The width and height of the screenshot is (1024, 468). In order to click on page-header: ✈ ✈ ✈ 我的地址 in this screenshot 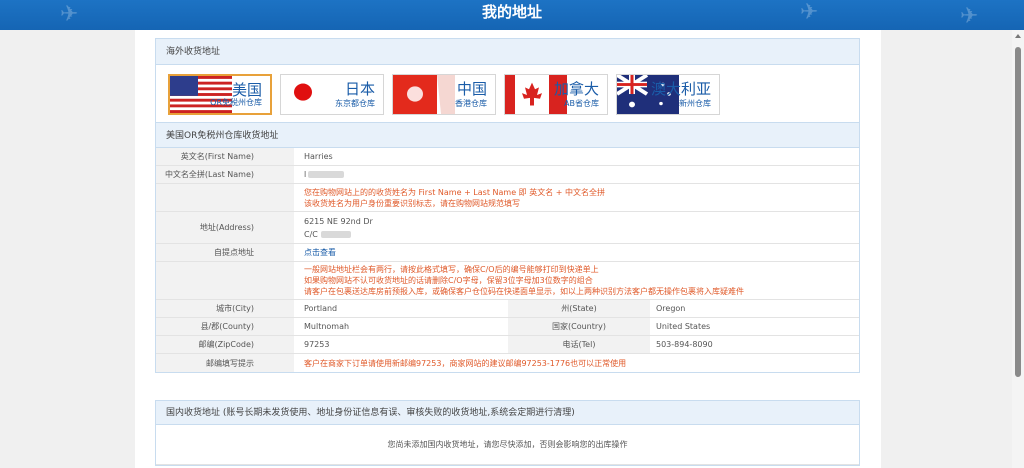, I will do `click(512, 15)`.